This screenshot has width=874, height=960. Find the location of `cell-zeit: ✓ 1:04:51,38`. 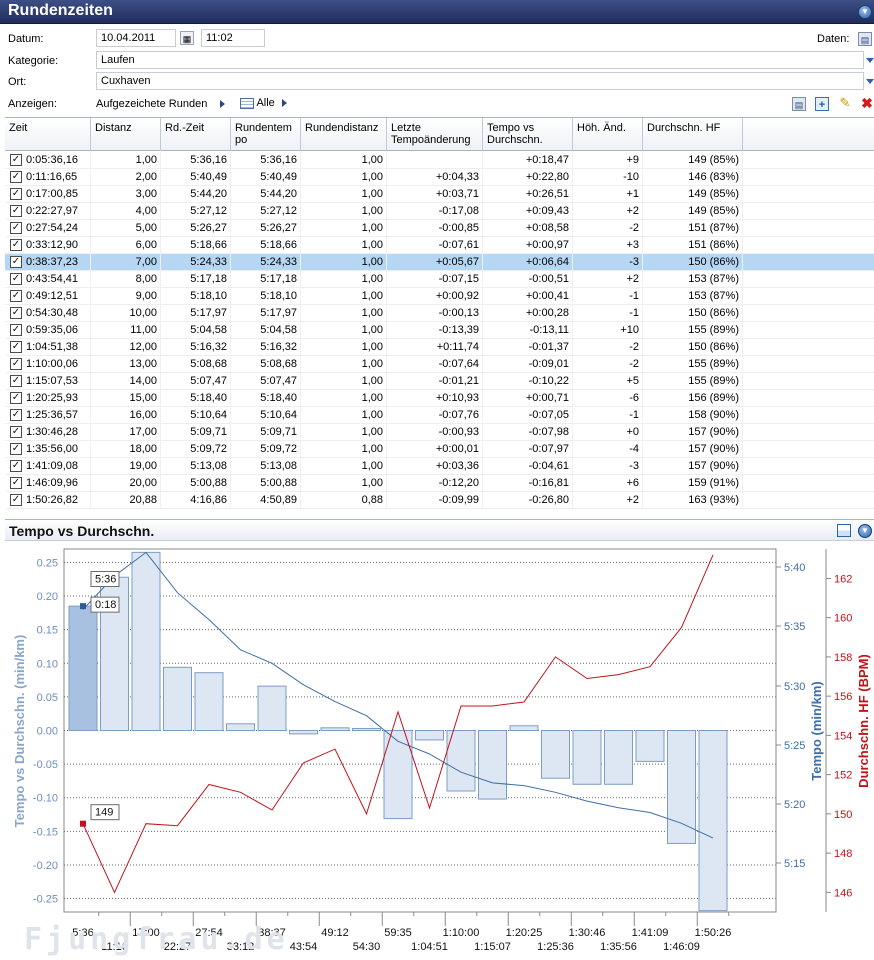

cell-zeit: ✓ 1:04:51,38 is located at coordinates (48, 347).